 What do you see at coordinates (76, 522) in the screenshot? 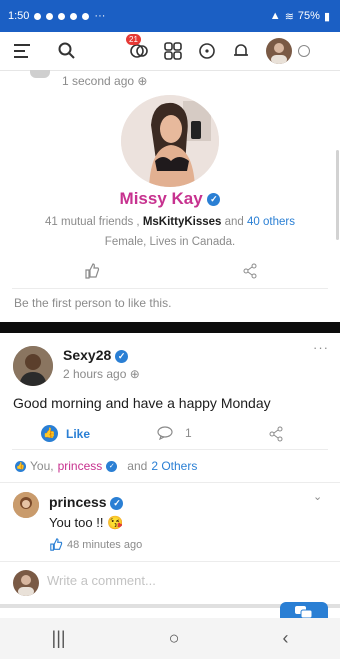
I see `comment-text: You too !!` at bounding box center [76, 522].